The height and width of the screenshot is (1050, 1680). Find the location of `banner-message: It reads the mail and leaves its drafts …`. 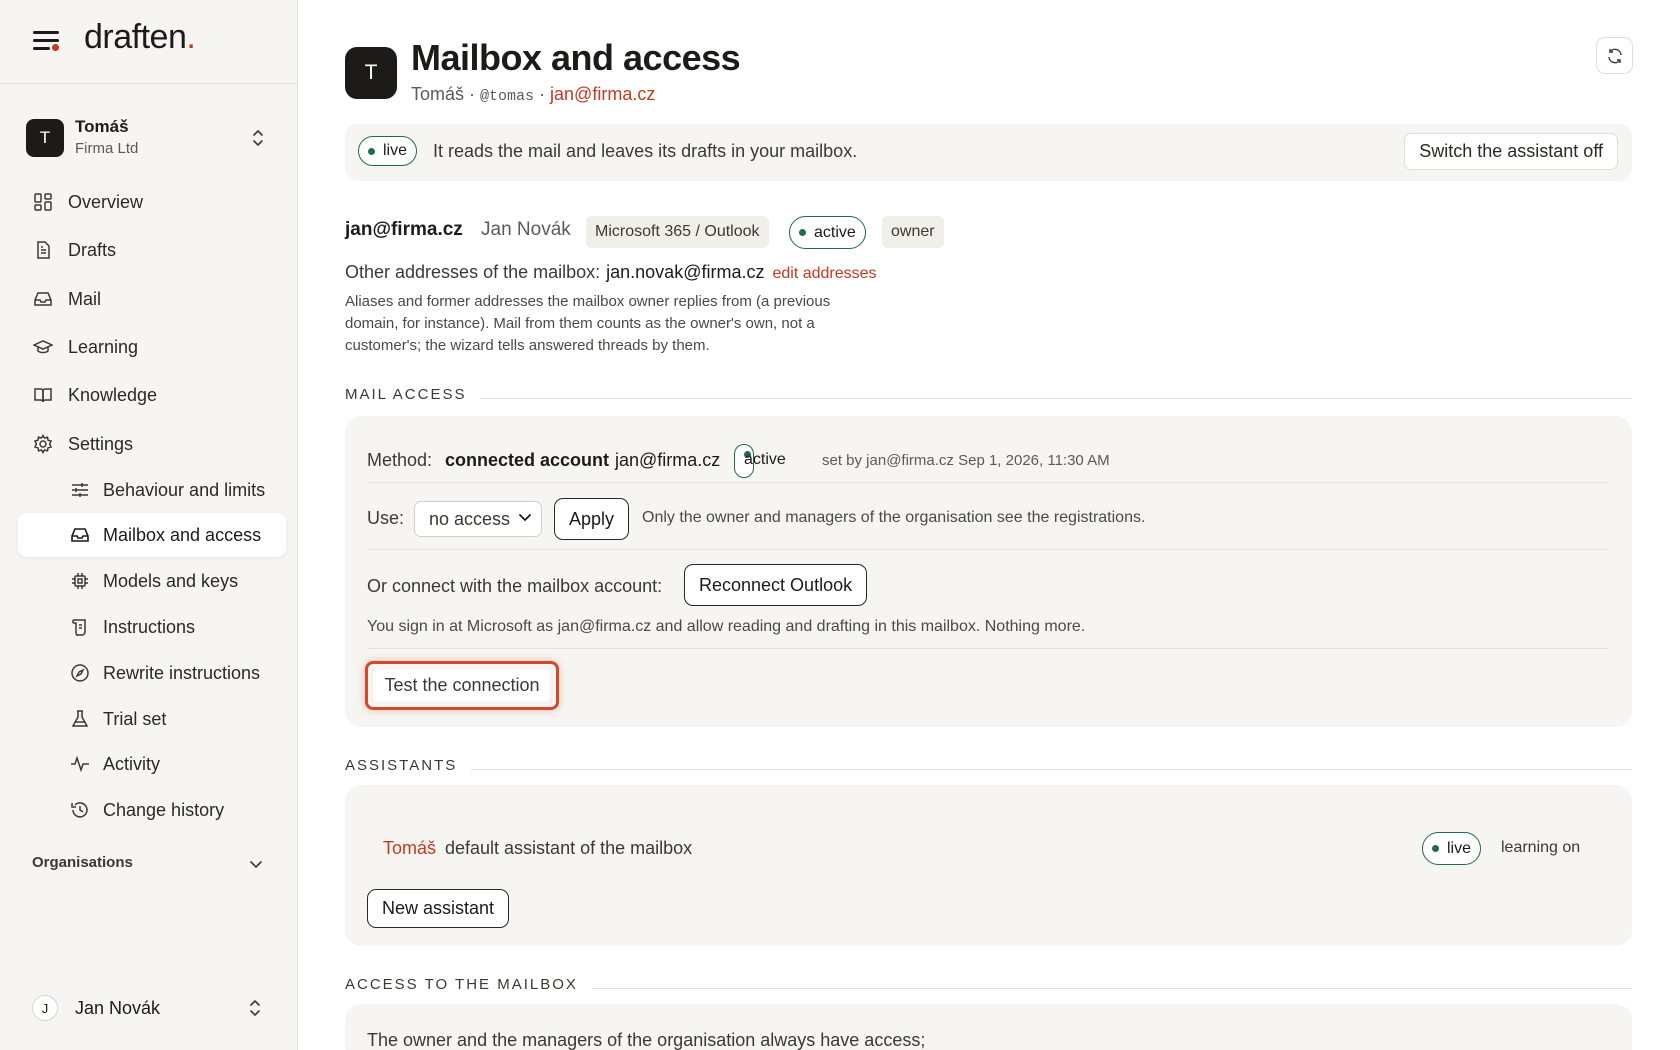

banner-message: It reads the mail and leaves its drafts … is located at coordinates (645, 151).